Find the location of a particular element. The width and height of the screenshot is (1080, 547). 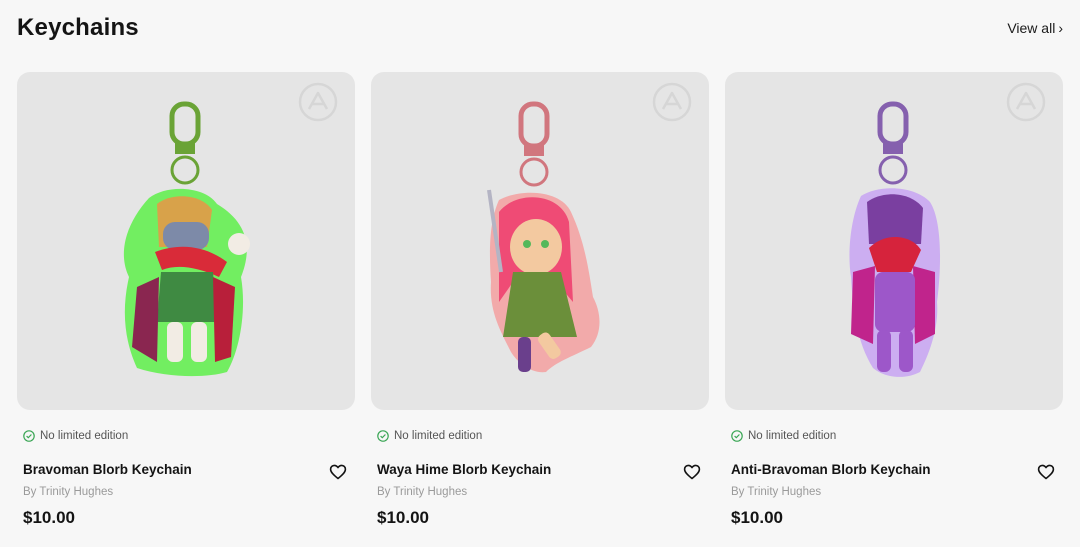

product-name: Waya Hime Blorb Keychain is located at coordinates (464, 469).